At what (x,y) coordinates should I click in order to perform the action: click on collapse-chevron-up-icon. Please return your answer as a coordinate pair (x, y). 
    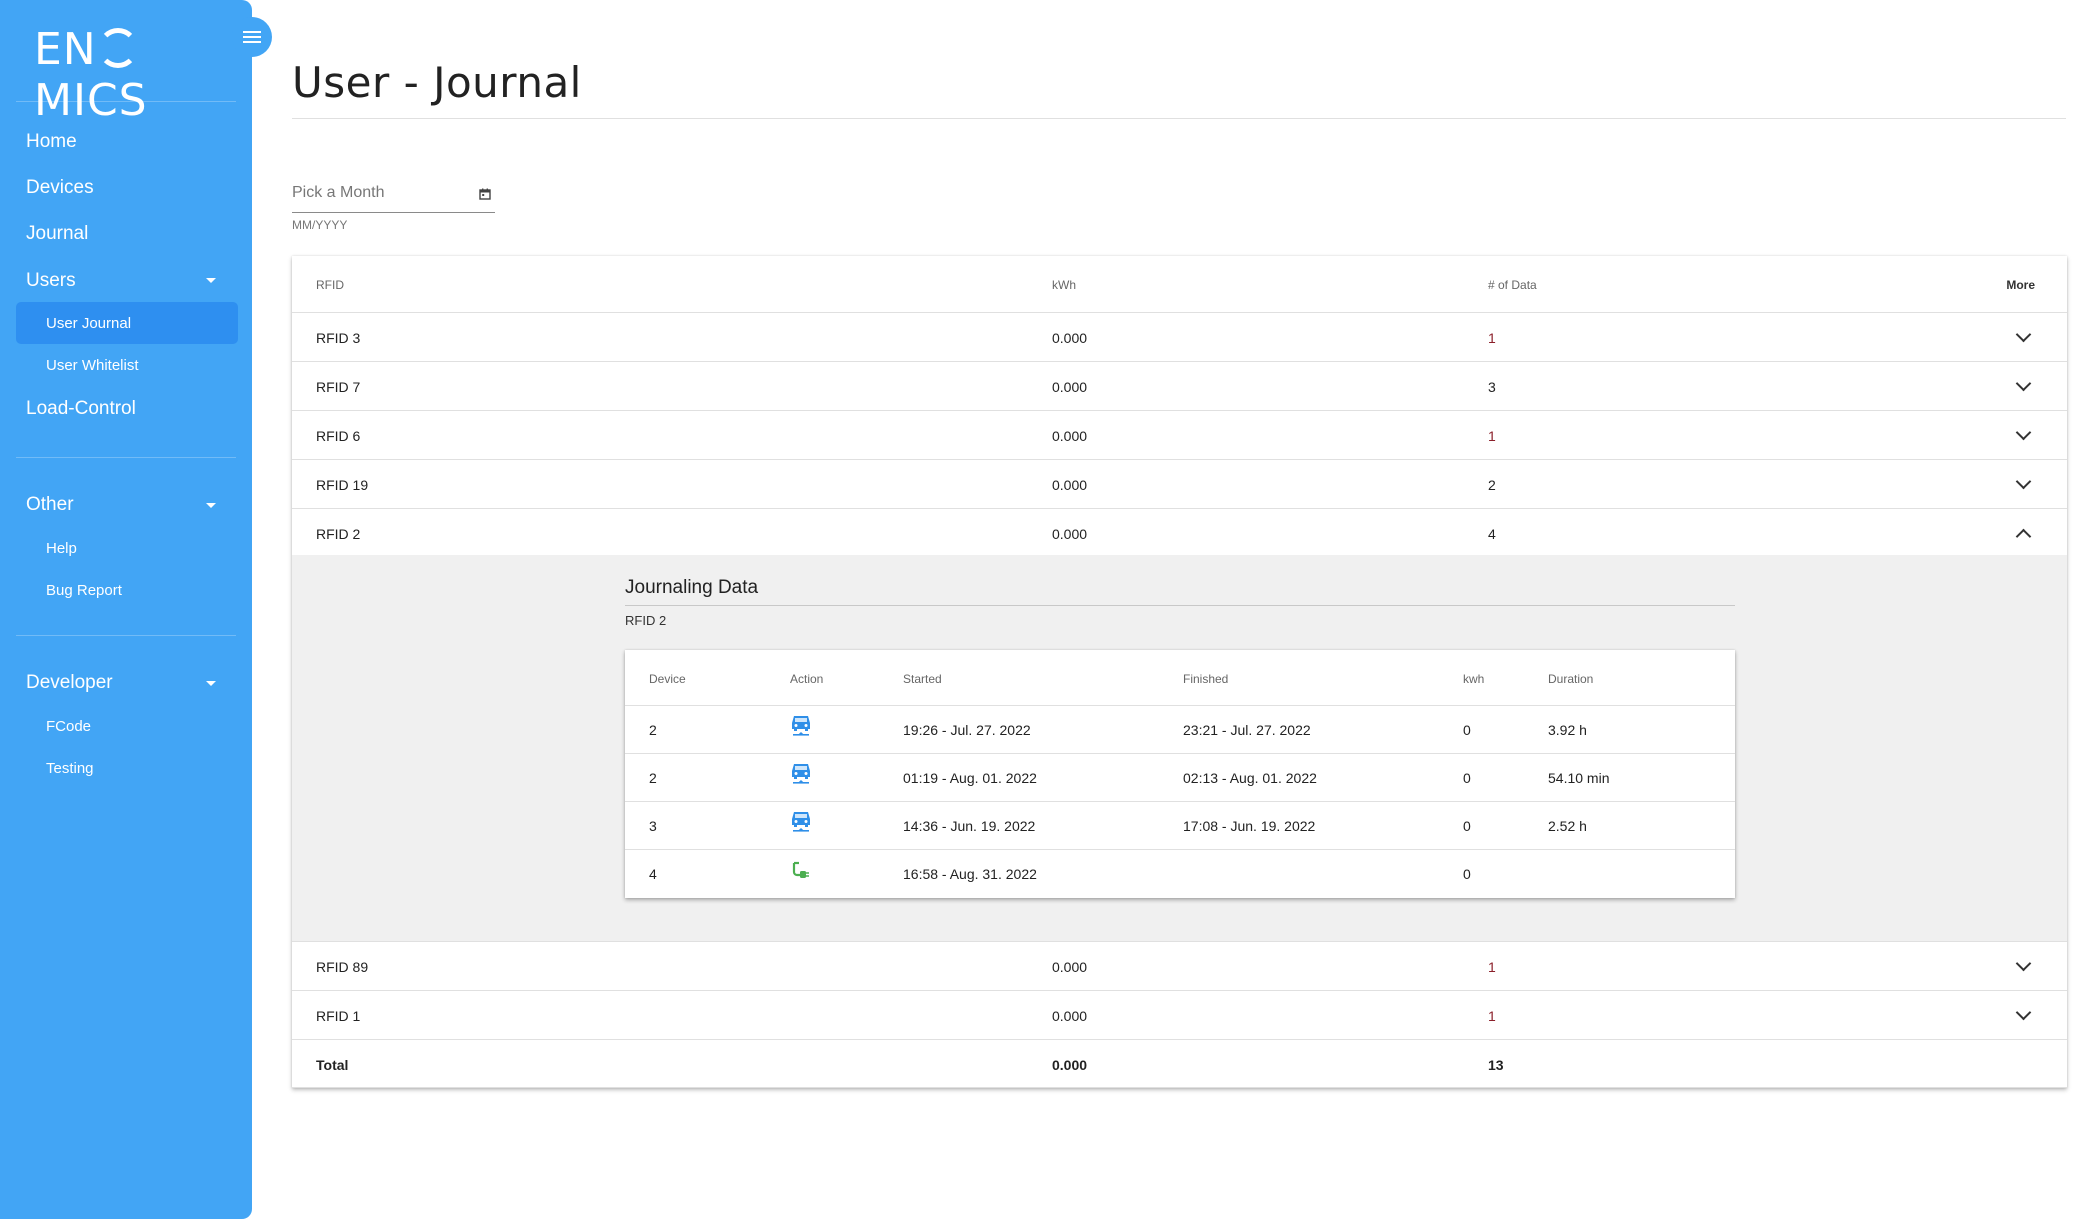
    Looking at the image, I should click on (2023, 536).